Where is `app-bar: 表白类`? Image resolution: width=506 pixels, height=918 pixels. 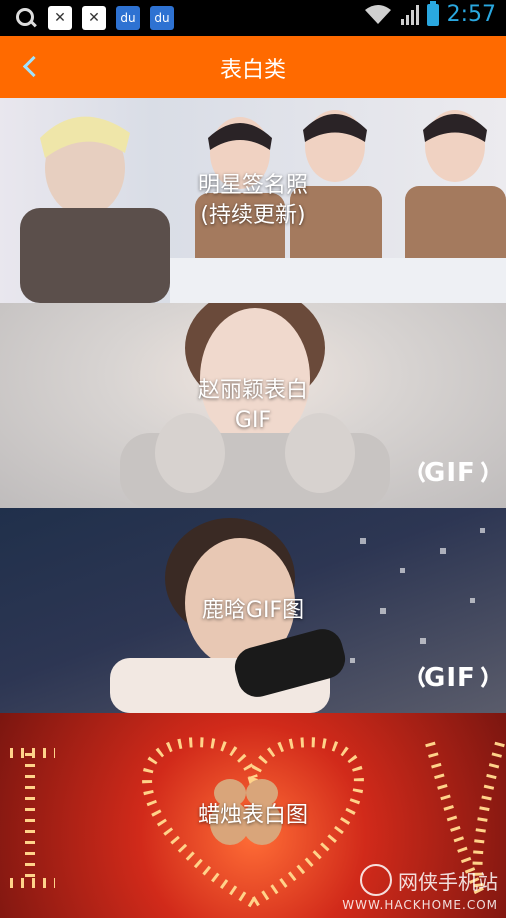 app-bar: 表白类 is located at coordinates (253, 67).